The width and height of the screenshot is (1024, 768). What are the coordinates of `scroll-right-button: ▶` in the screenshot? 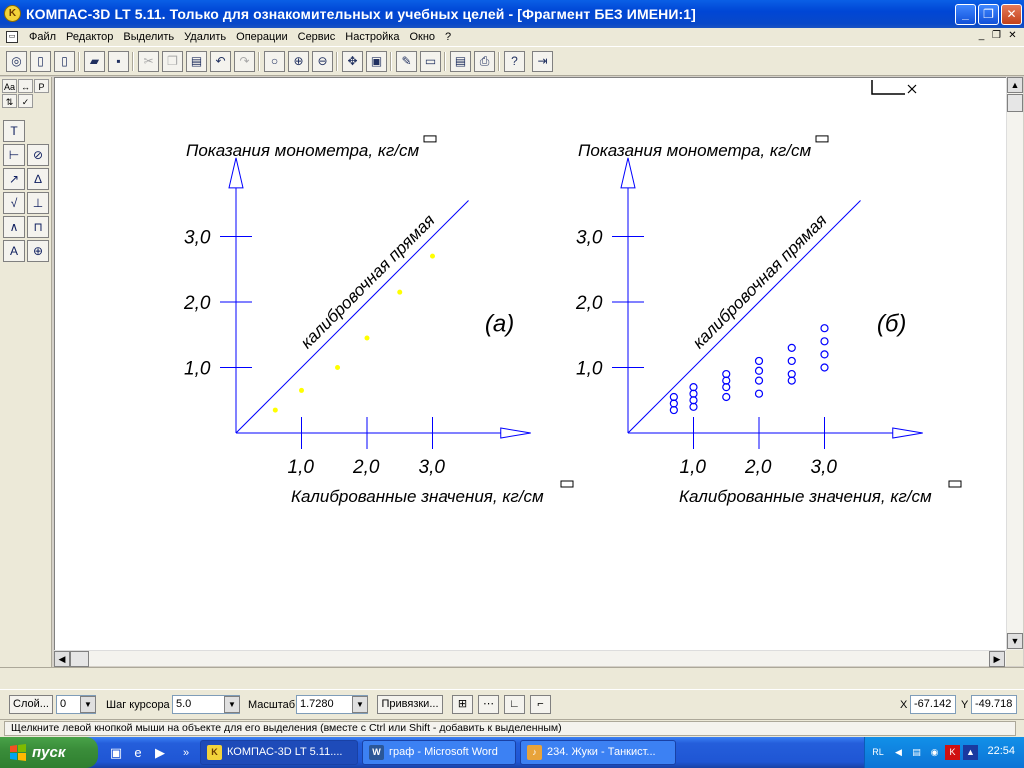 It's located at (997, 659).